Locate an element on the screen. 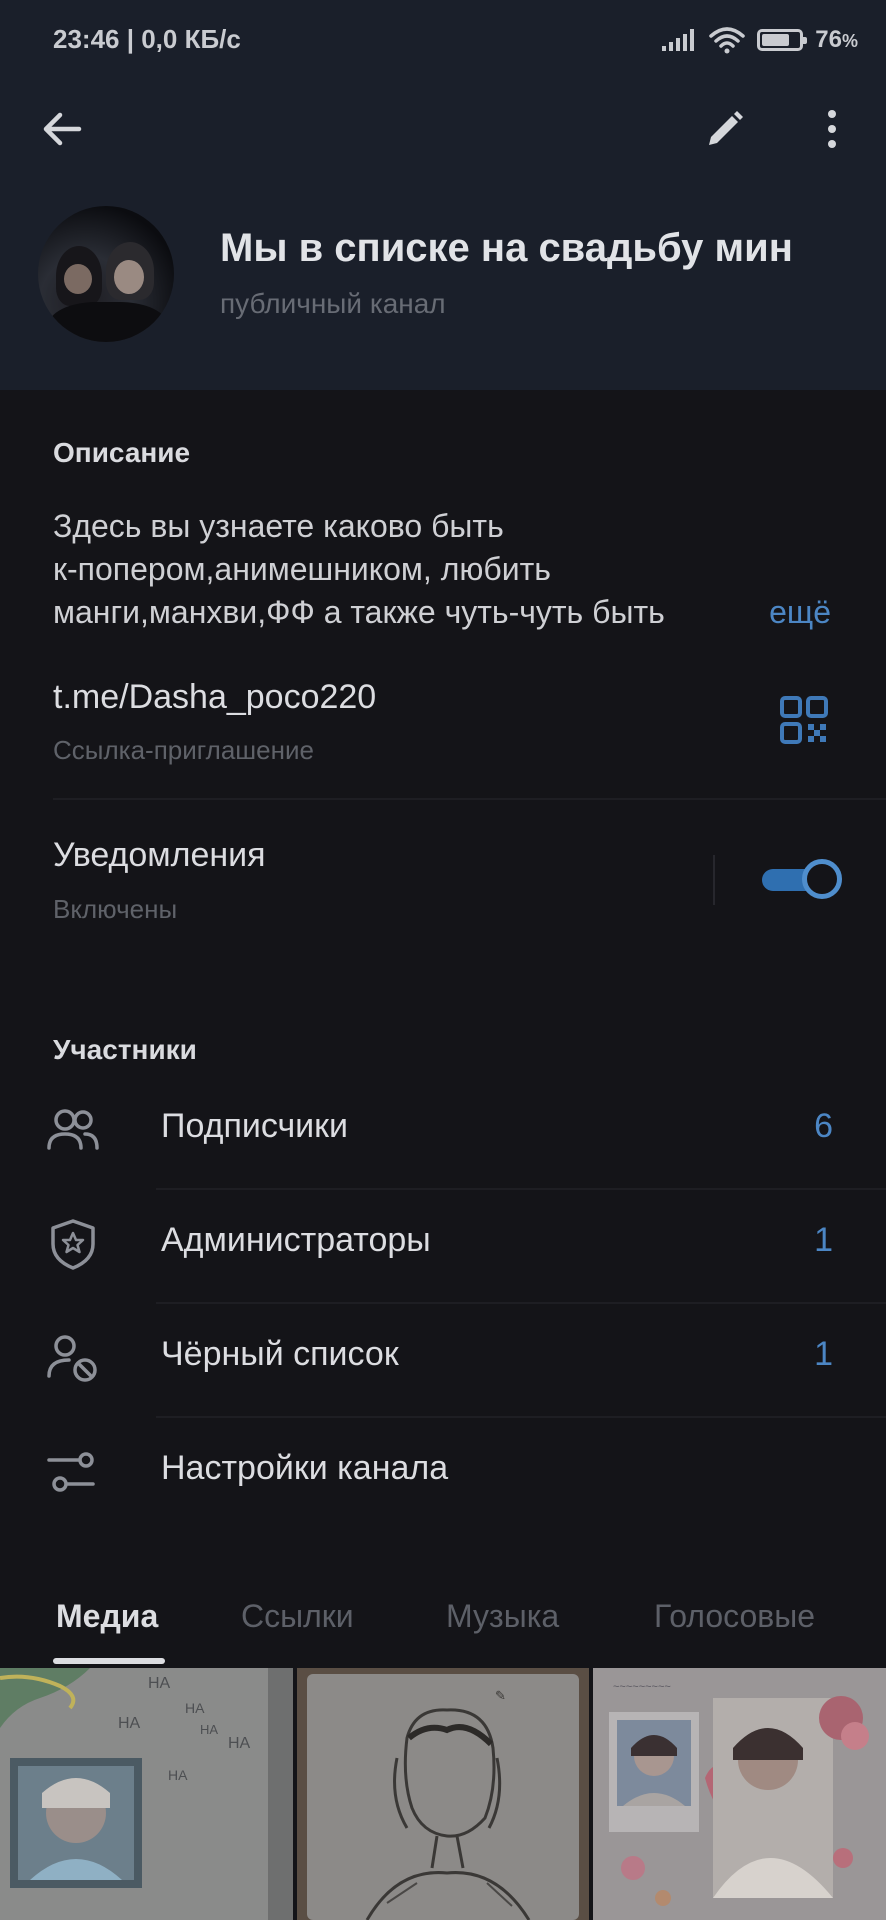 The image size is (886, 1920). back-button is located at coordinates (62, 129).